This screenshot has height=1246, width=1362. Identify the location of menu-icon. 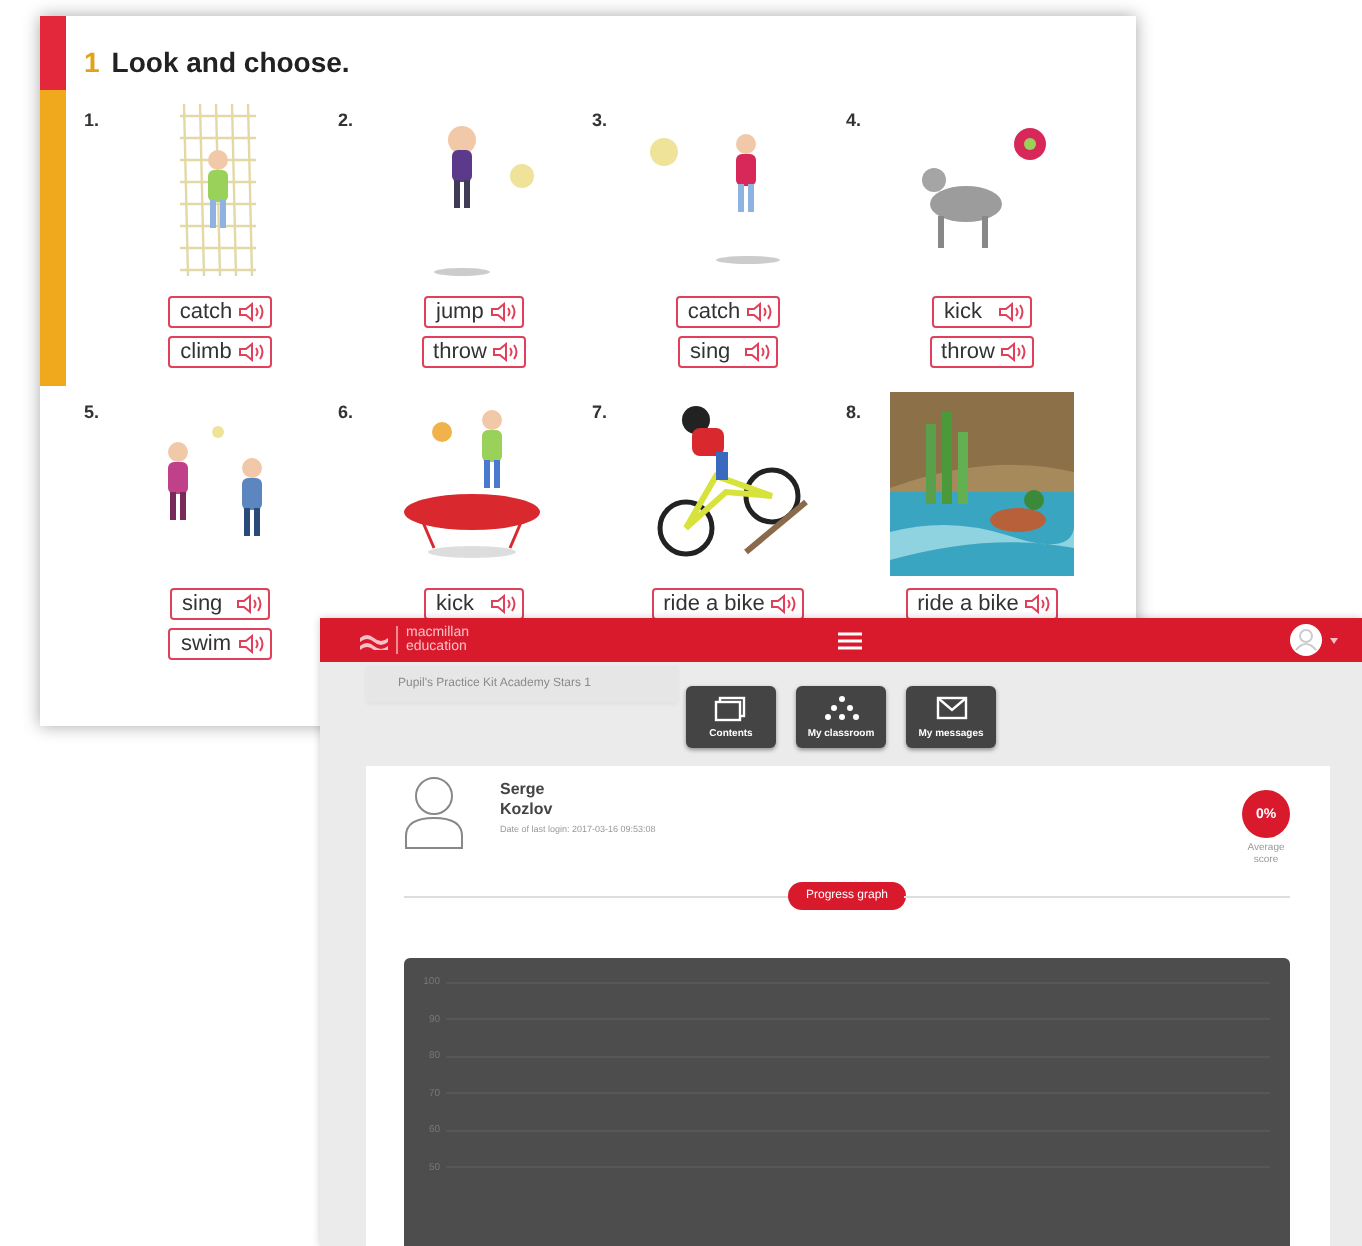
(849, 640).